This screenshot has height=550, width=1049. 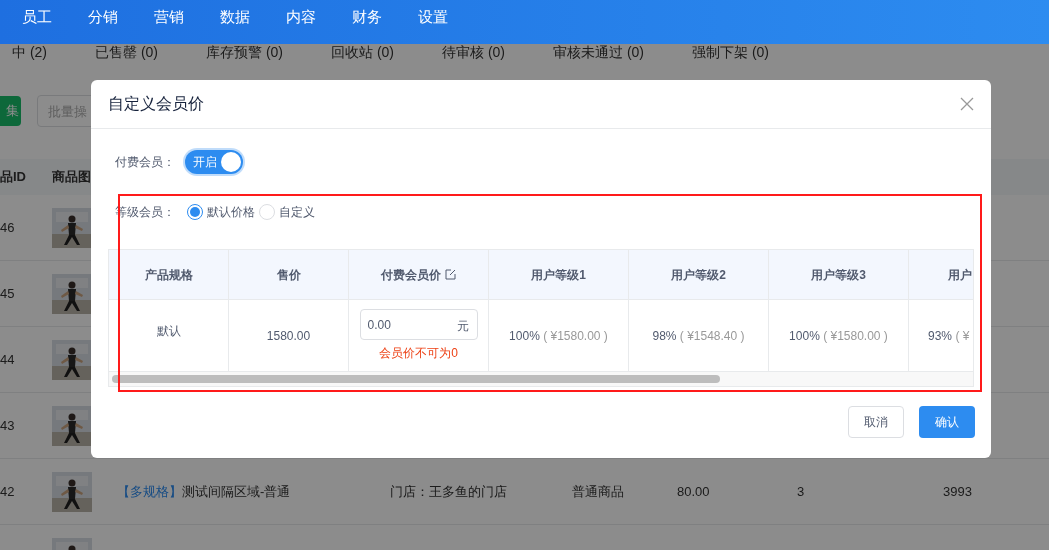 What do you see at coordinates (7, 227) in the screenshot?
I see `table-cell: 46` at bounding box center [7, 227].